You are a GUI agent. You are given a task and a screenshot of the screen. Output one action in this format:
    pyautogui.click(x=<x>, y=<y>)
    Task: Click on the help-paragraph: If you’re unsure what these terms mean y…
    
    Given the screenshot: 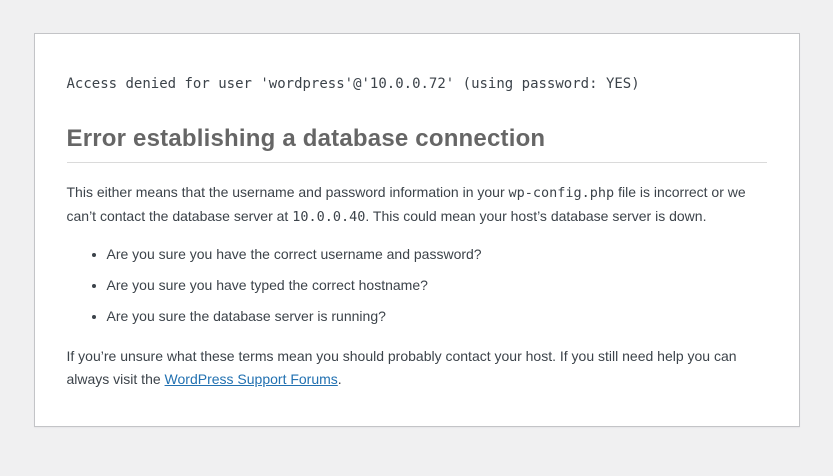 What is the action you would take?
    pyautogui.click(x=417, y=367)
    